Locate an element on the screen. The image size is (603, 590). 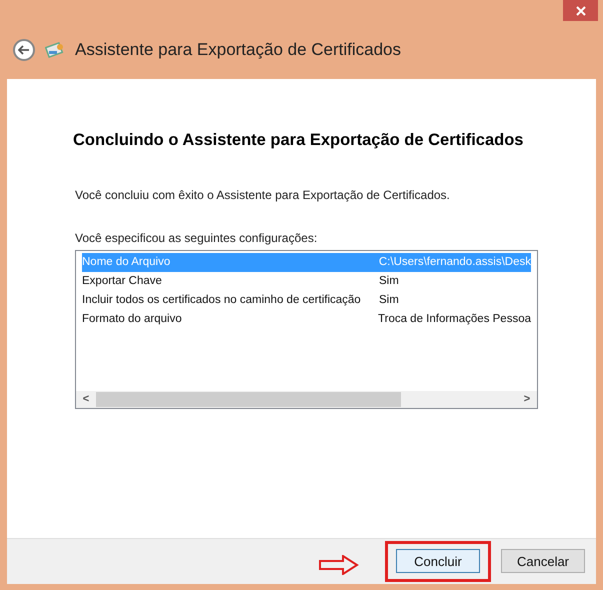
close-button is located at coordinates (580, 10).